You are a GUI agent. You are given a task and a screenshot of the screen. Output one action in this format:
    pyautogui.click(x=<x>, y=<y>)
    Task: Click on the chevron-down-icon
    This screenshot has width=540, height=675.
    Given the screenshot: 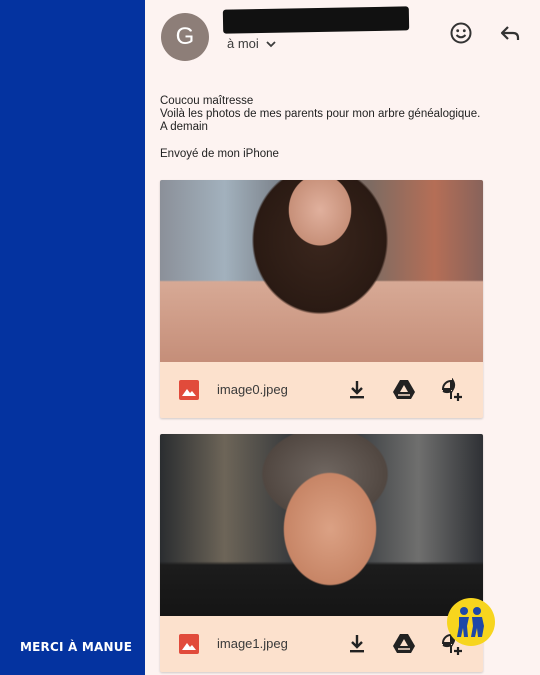 What is the action you would take?
    pyautogui.click(x=271, y=44)
    